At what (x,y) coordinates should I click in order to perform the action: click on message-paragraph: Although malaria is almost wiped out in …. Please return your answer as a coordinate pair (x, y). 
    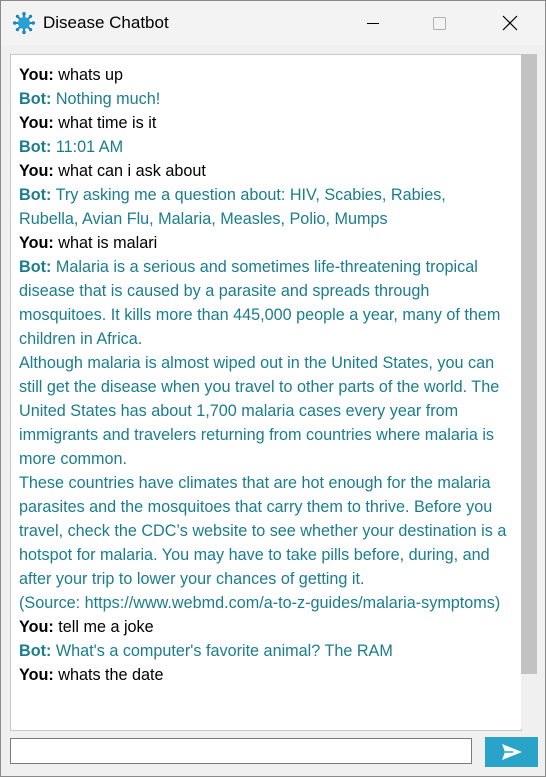
    Looking at the image, I should click on (259, 411).